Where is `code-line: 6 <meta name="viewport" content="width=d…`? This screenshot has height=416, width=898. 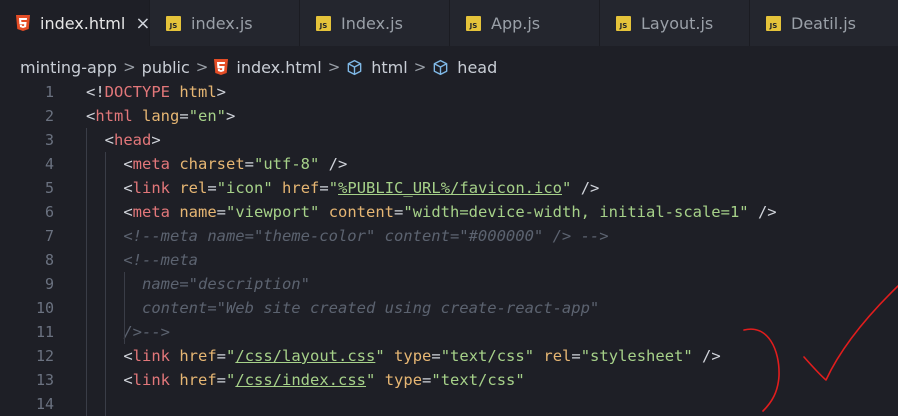 code-line: 6 <meta name="viewport" content="width=d… is located at coordinates (449, 212).